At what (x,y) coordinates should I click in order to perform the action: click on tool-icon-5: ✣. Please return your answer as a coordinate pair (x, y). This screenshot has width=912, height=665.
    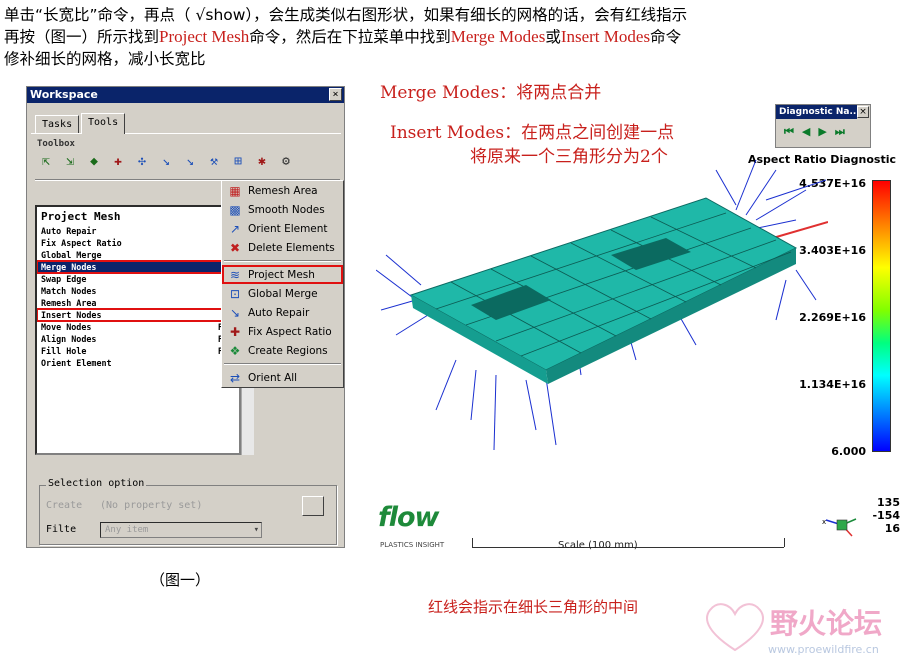
    Looking at the image, I should click on (142, 162).